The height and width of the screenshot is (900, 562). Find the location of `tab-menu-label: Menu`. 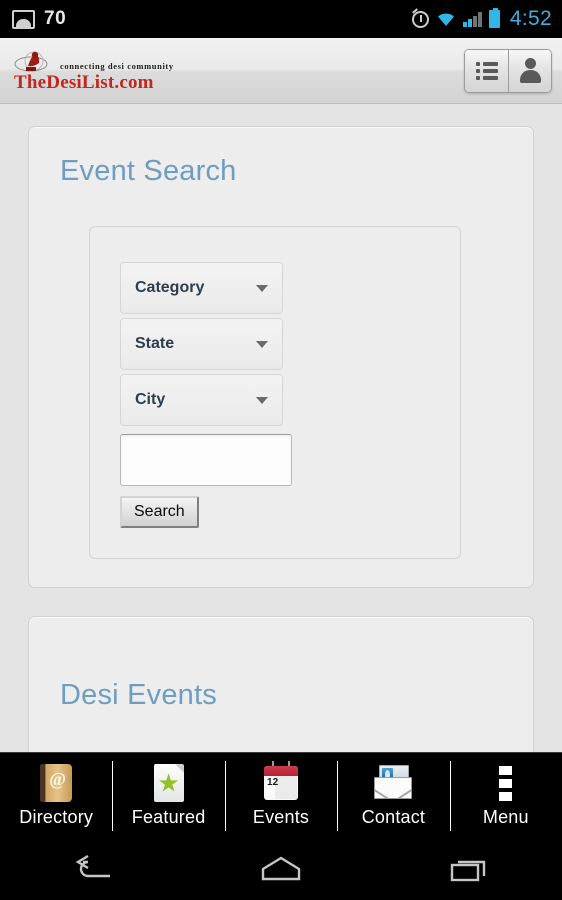

tab-menu-label: Menu is located at coordinates (505, 817).